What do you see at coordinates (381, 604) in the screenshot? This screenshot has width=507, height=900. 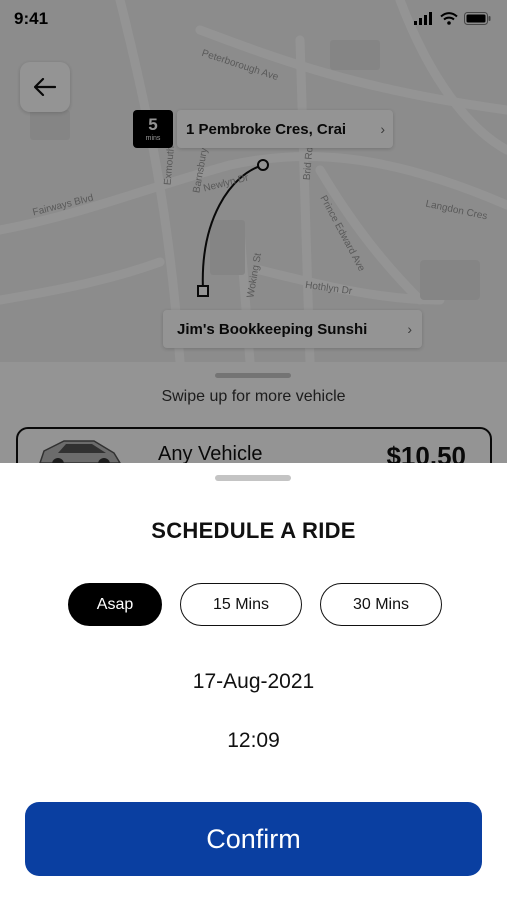 I see `option-30-mins-button: 30 Mins` at bounding box center [381, 604].